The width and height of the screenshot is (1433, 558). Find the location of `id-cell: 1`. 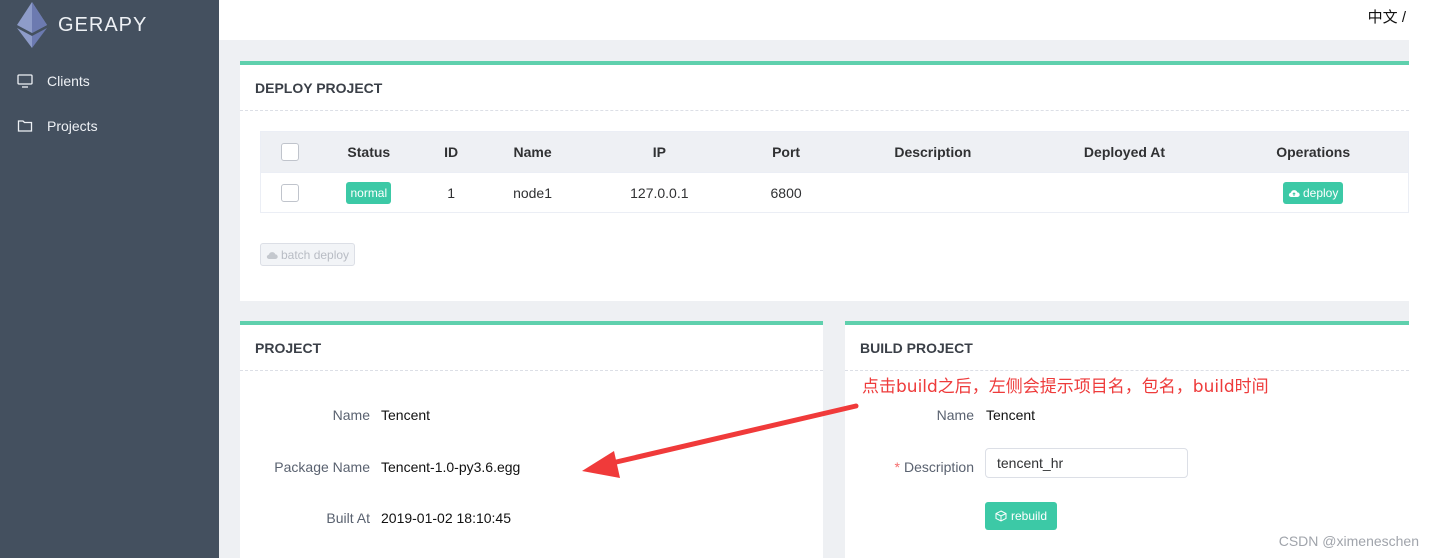

id-cell: 1 is located at coordinates (451, 192).